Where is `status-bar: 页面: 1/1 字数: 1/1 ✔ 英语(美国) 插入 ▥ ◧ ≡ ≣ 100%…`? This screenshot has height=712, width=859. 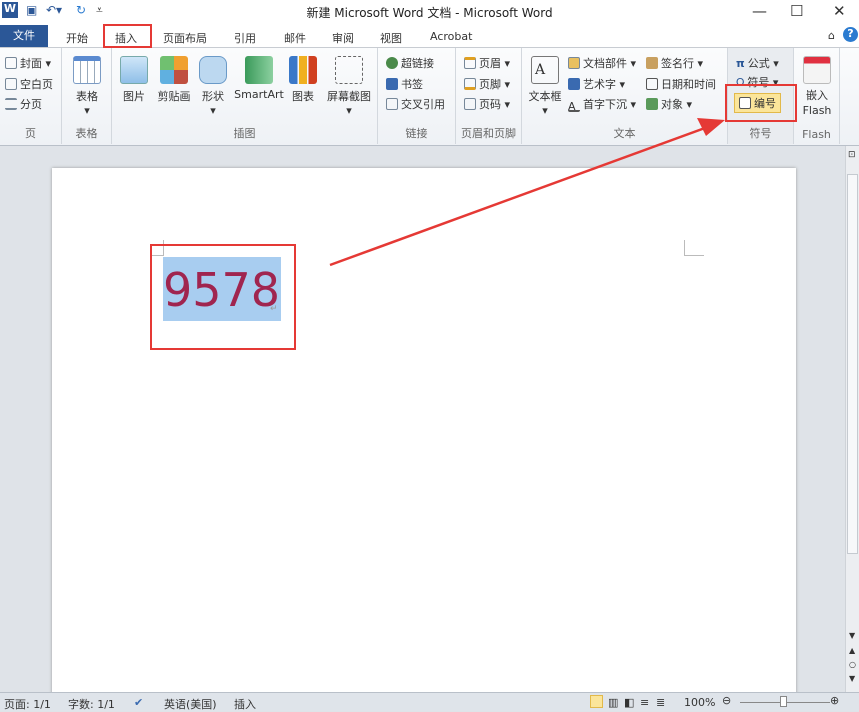
status-bar: 页面: 1/1 字数: 1/1 ✔ 英语(美国) 插入 ▥ ◧ ≡ ≣ 100%… is located at coordinates (429, 701).